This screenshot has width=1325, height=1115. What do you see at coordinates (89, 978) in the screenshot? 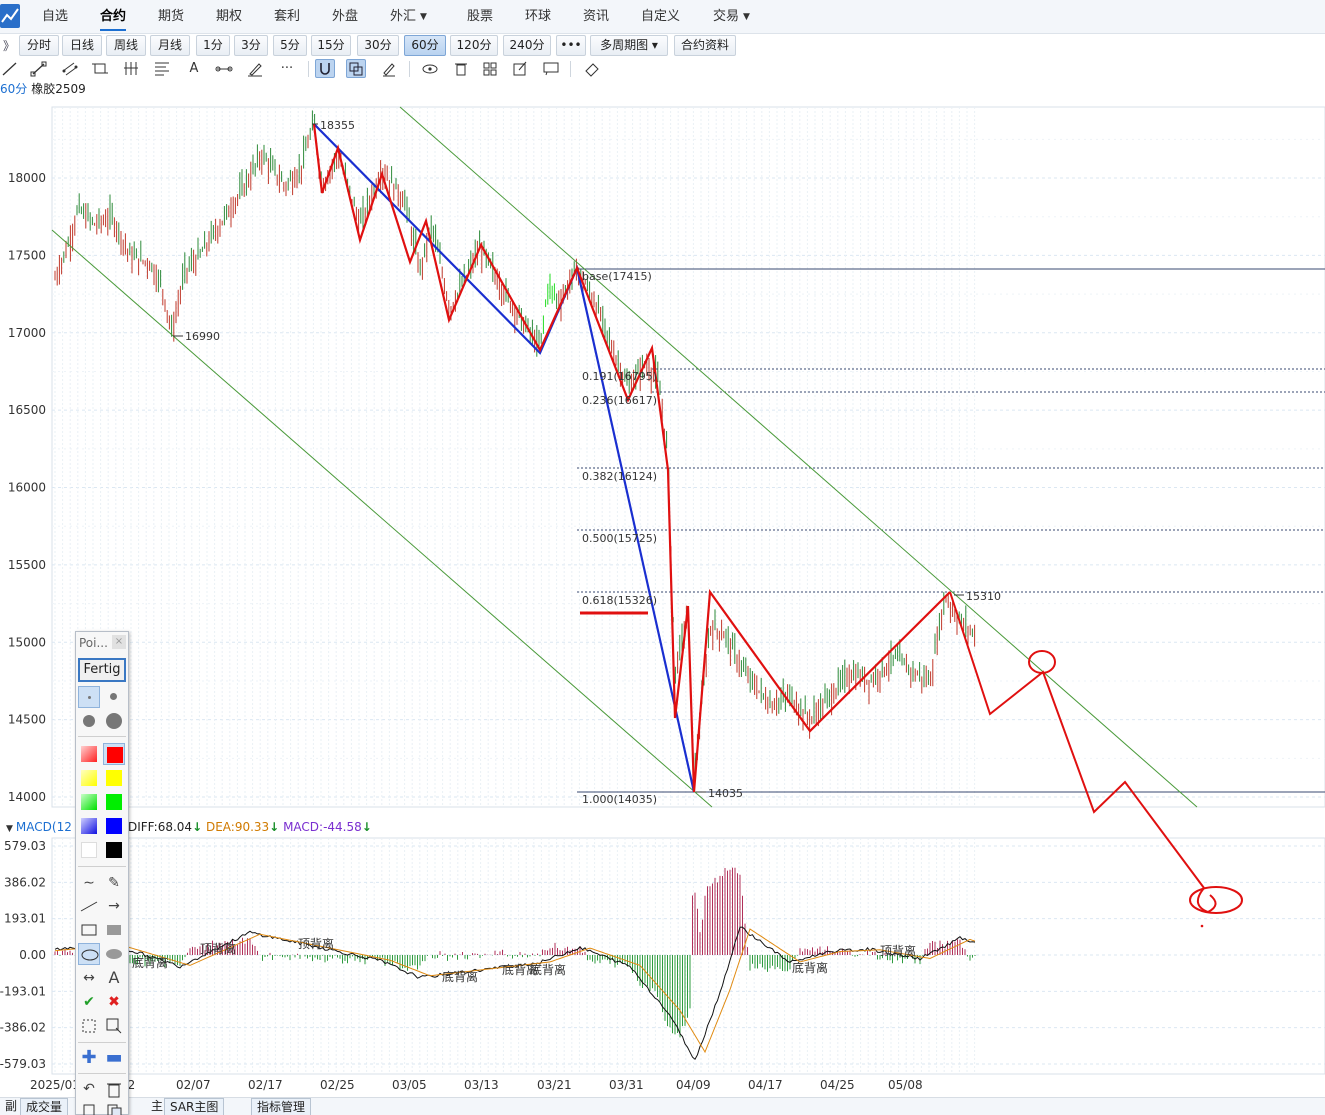
I see `double-arrow-icon: ↔` at bounding box center [89, 978].